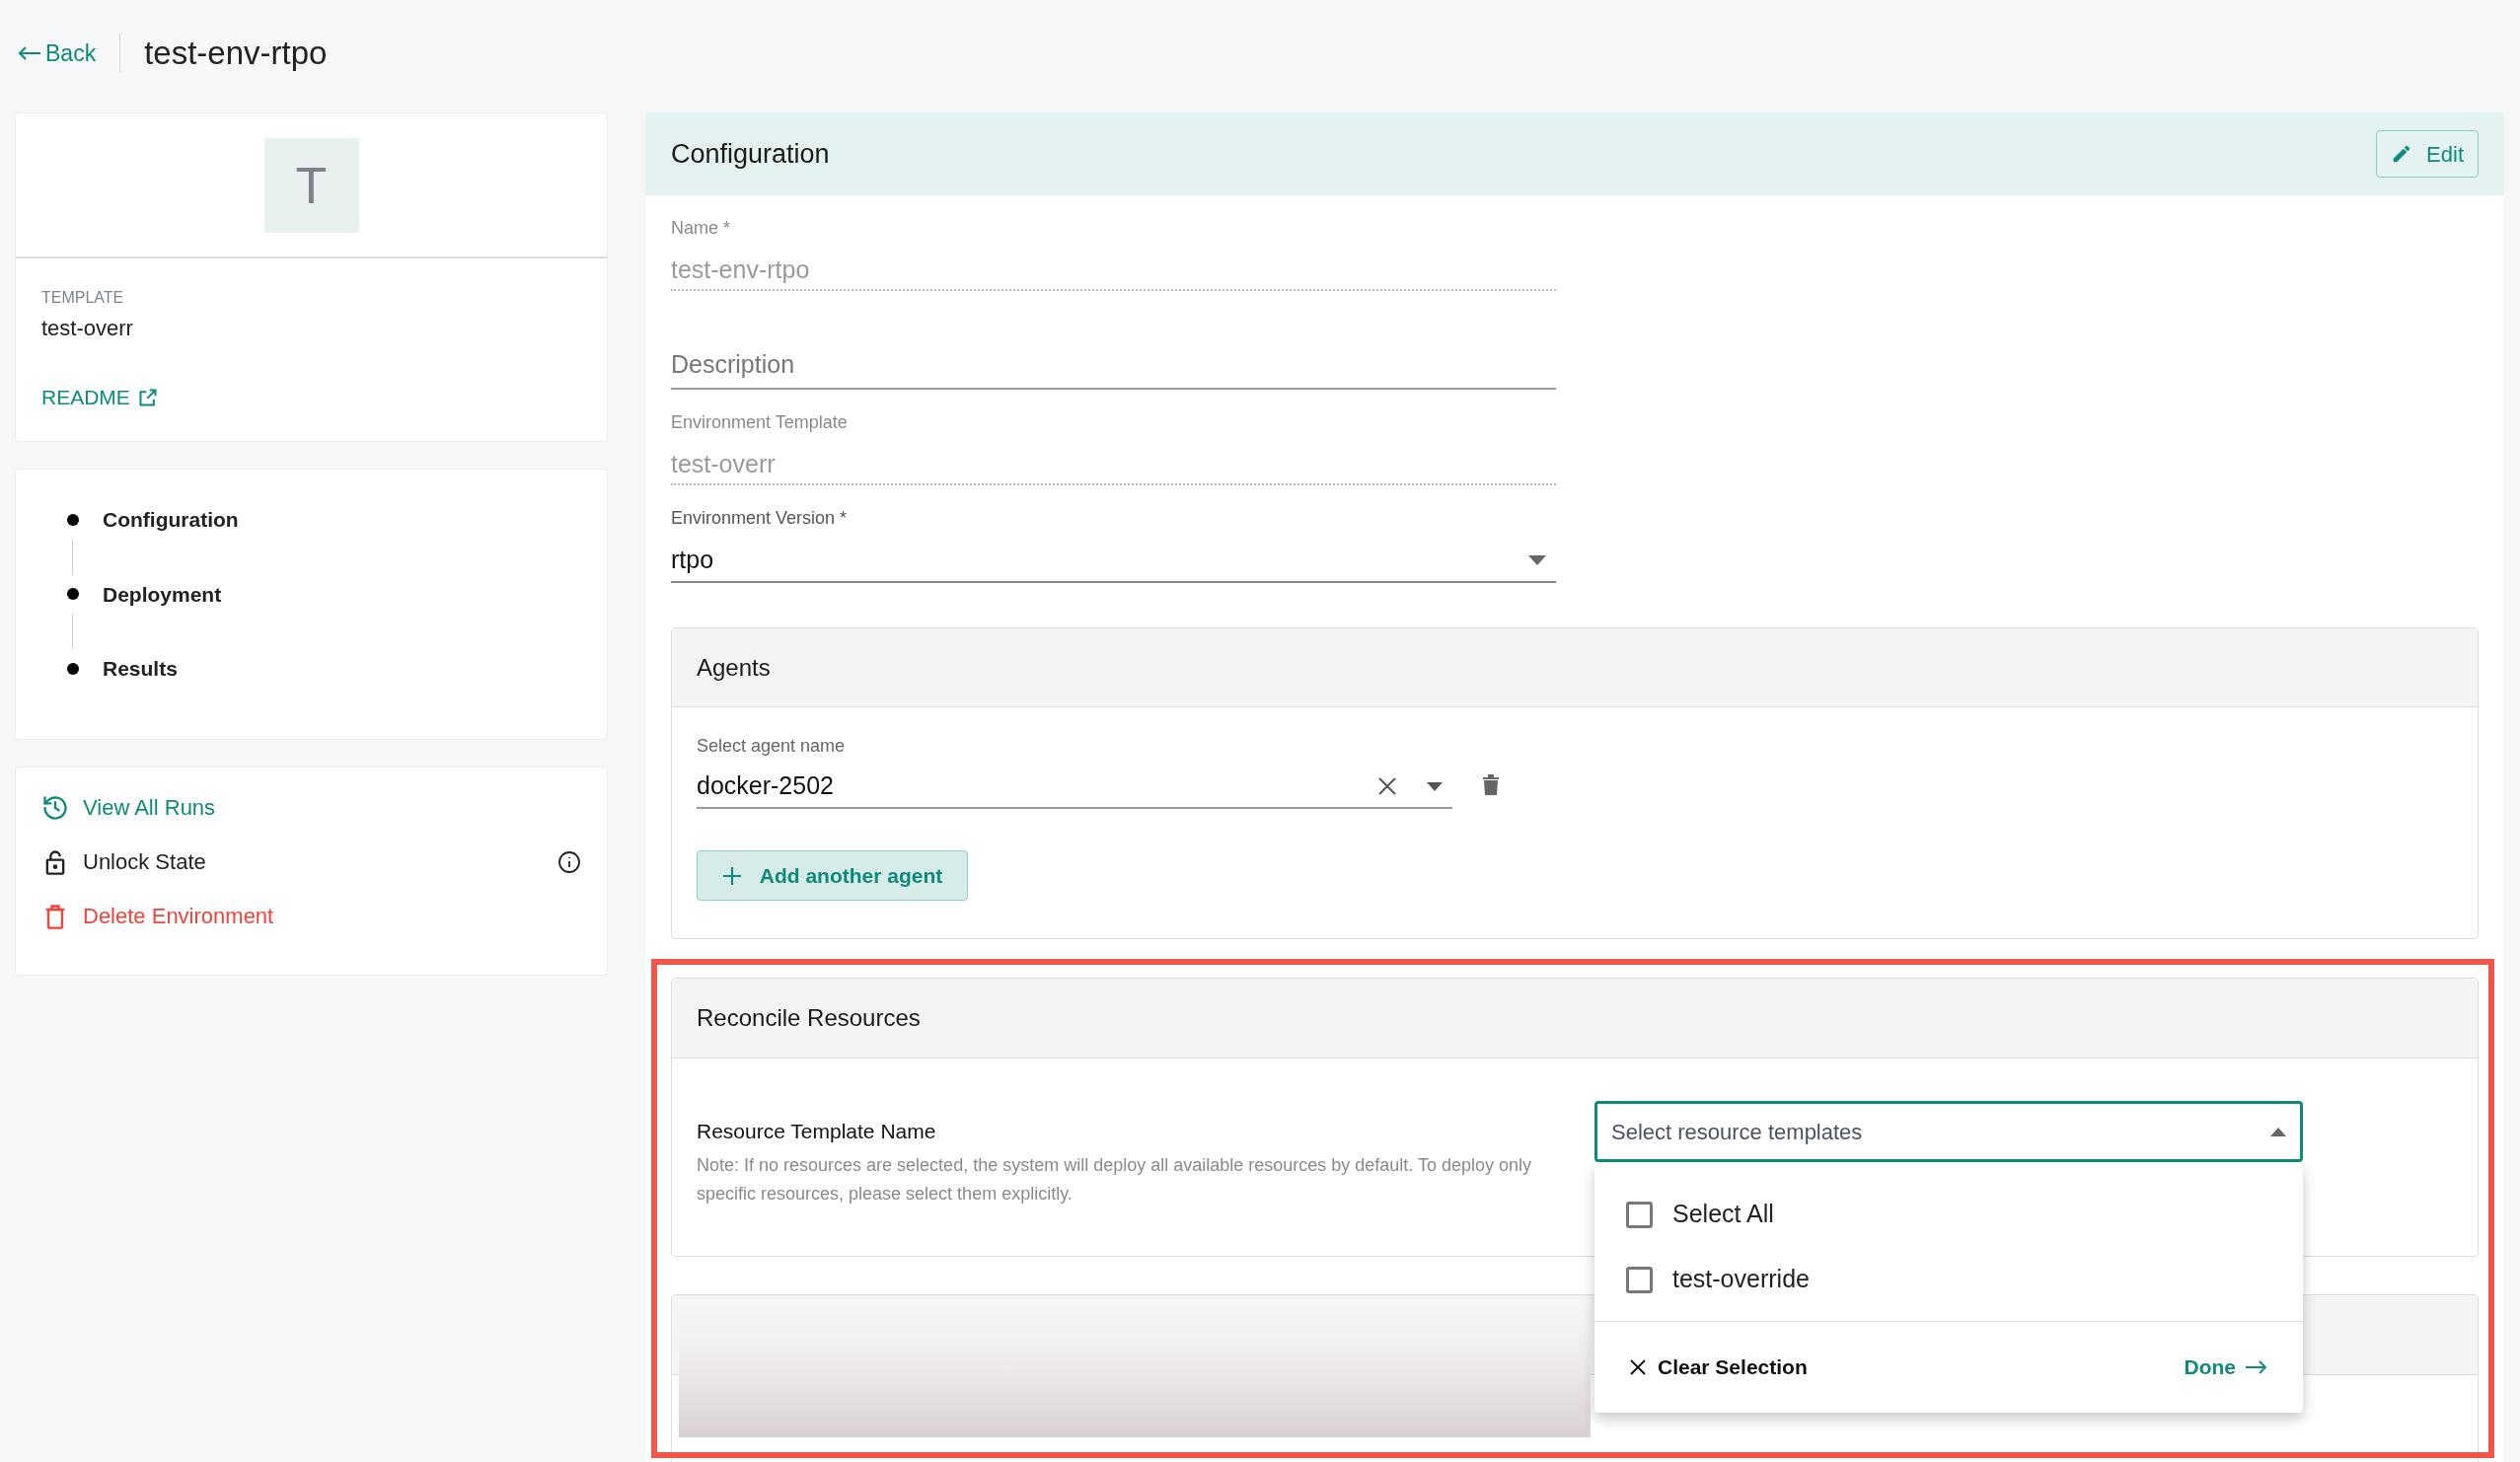 The height and width of the screenshot is (1462, 2520). What do you see at coordinates (1074, 787) in the screenshot?
I see `agent-select: docker-2502` at bounding box center [1074, 787].